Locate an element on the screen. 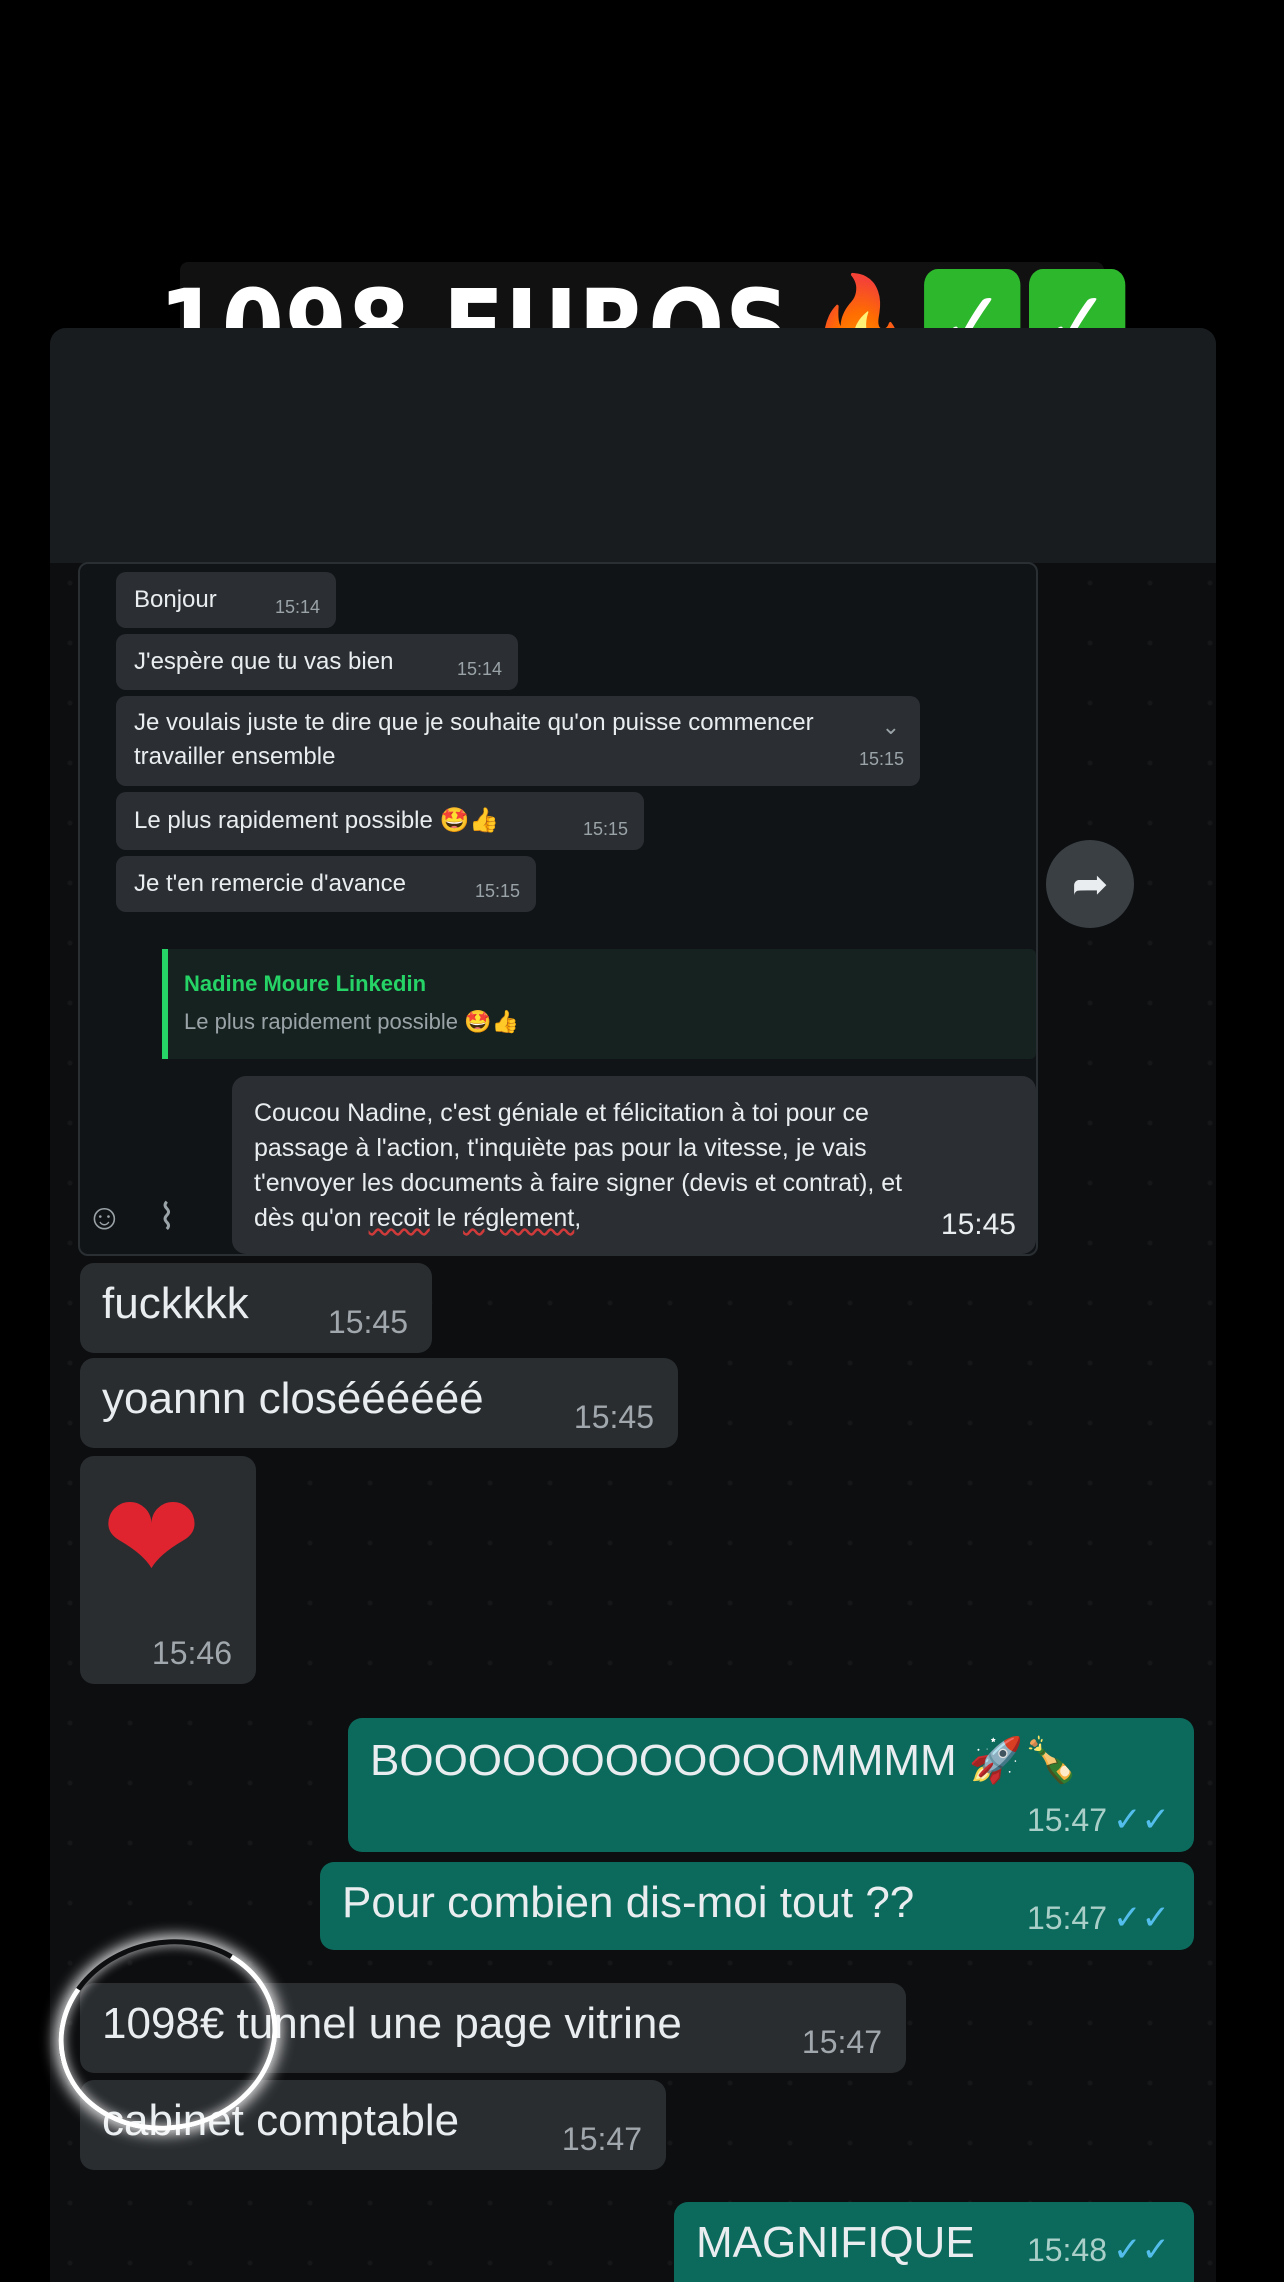  outgoing-message: BOOOOOOOOOOOOMMMM 🚀🍾 15:47 ✓✓ is located at coordinates (771, 1785).